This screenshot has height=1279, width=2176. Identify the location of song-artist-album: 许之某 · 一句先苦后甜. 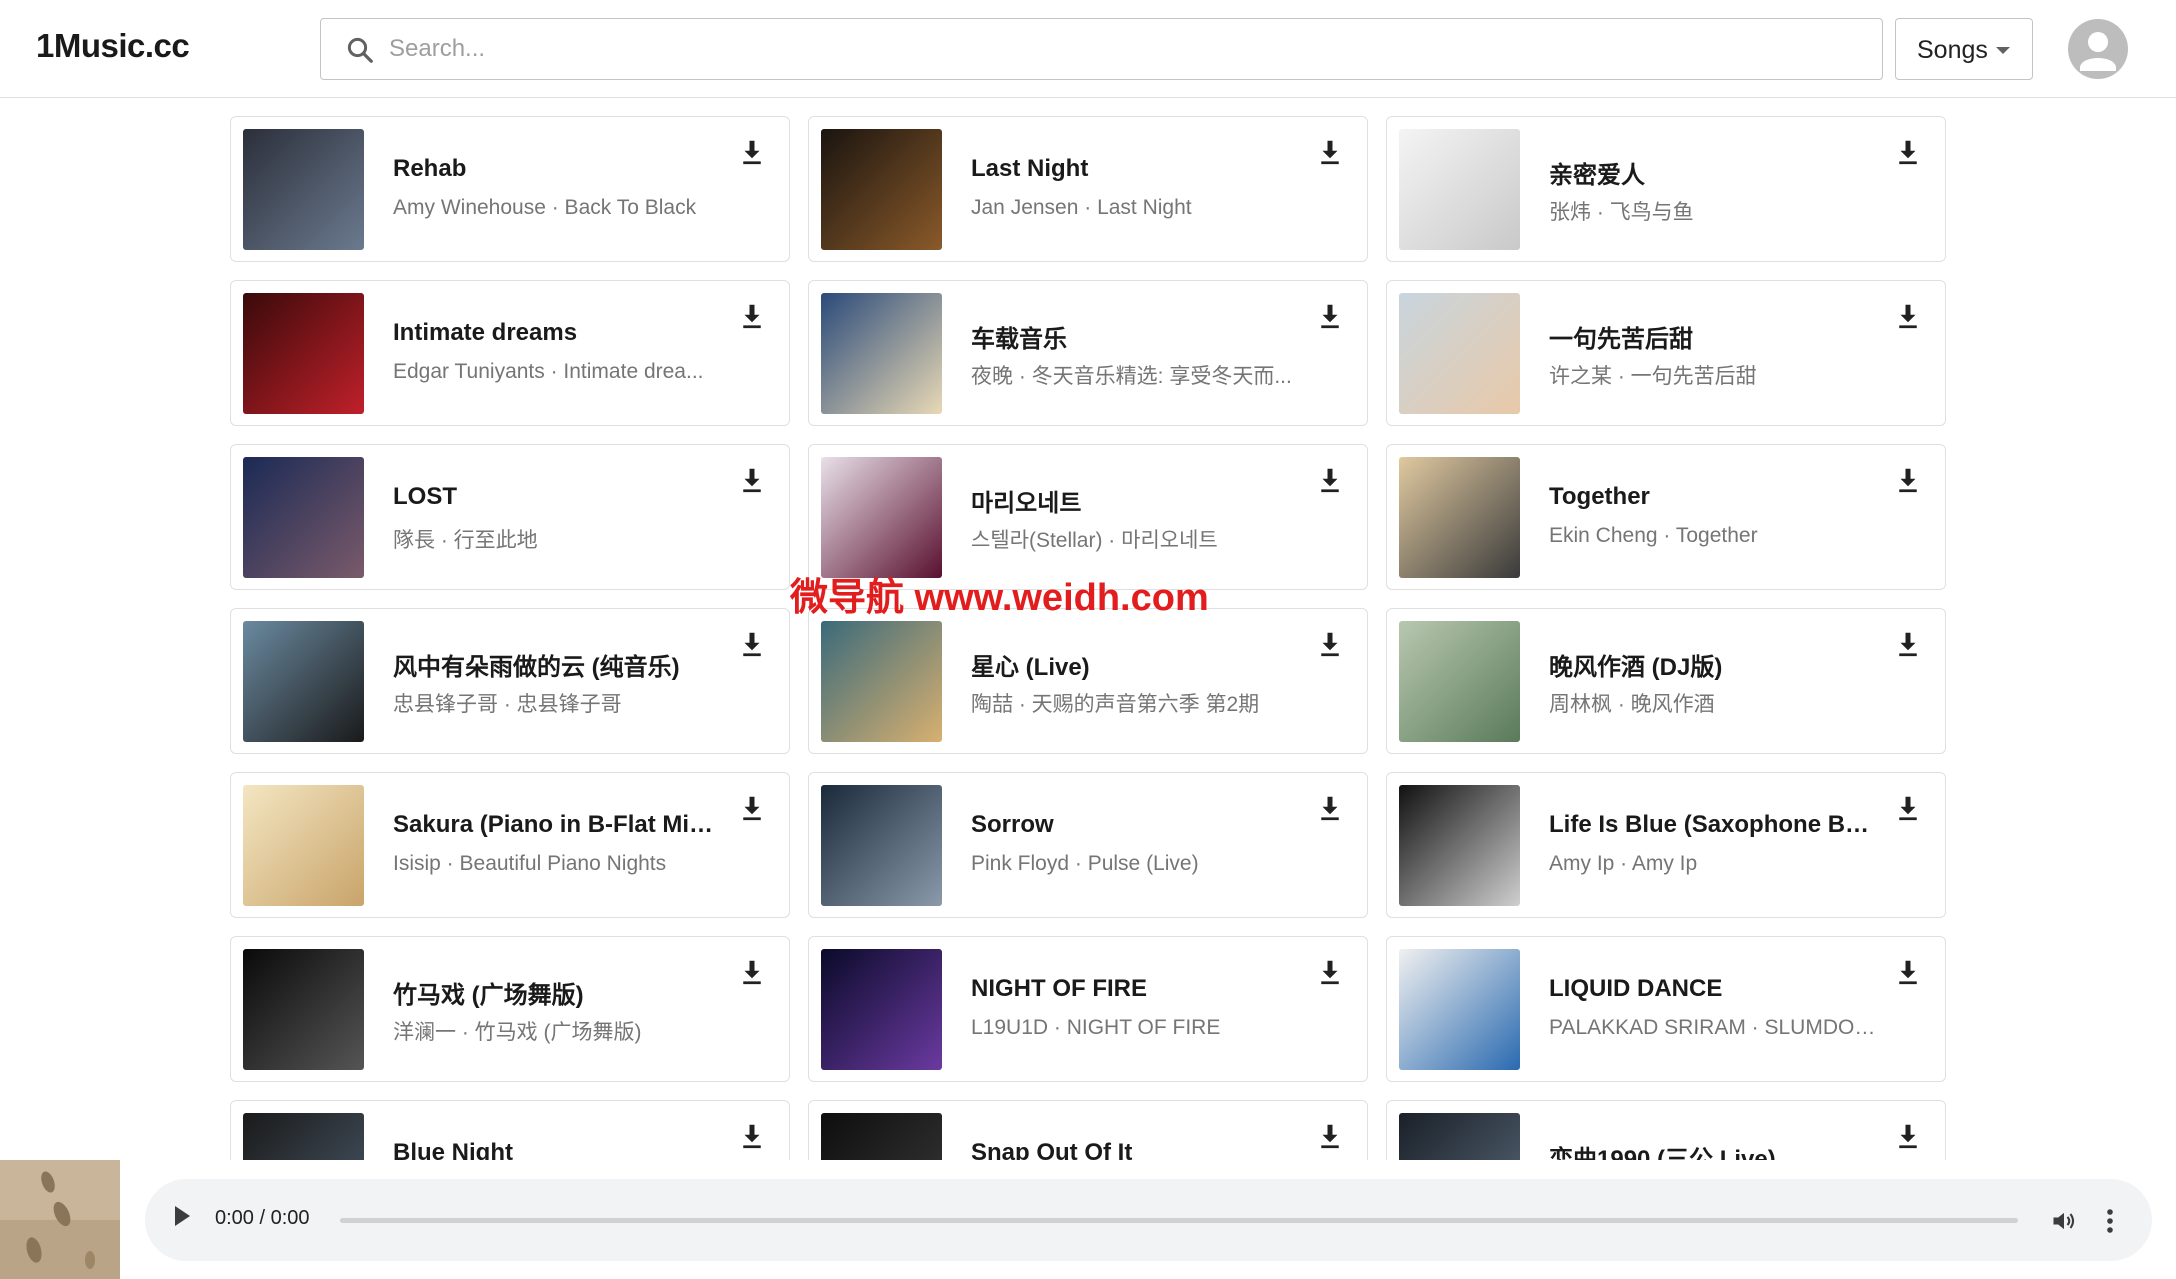
(1653, 376).